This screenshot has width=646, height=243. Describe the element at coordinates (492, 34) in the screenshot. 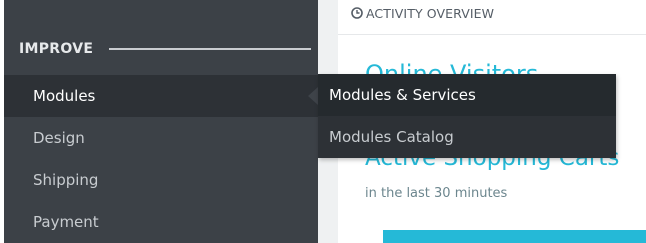

I see `header-divider` at that location.